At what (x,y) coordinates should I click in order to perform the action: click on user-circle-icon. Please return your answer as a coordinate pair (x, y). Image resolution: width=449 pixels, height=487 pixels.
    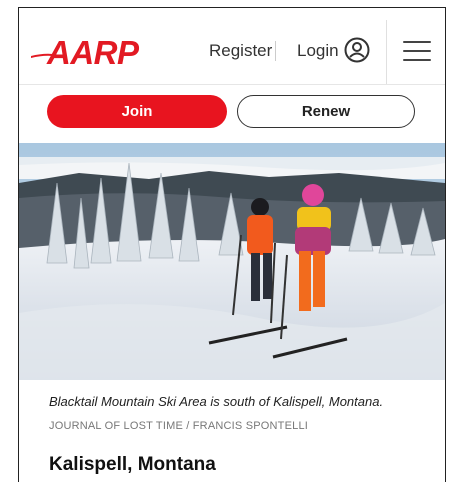
    Looking at the image, I should click on (357, 50).